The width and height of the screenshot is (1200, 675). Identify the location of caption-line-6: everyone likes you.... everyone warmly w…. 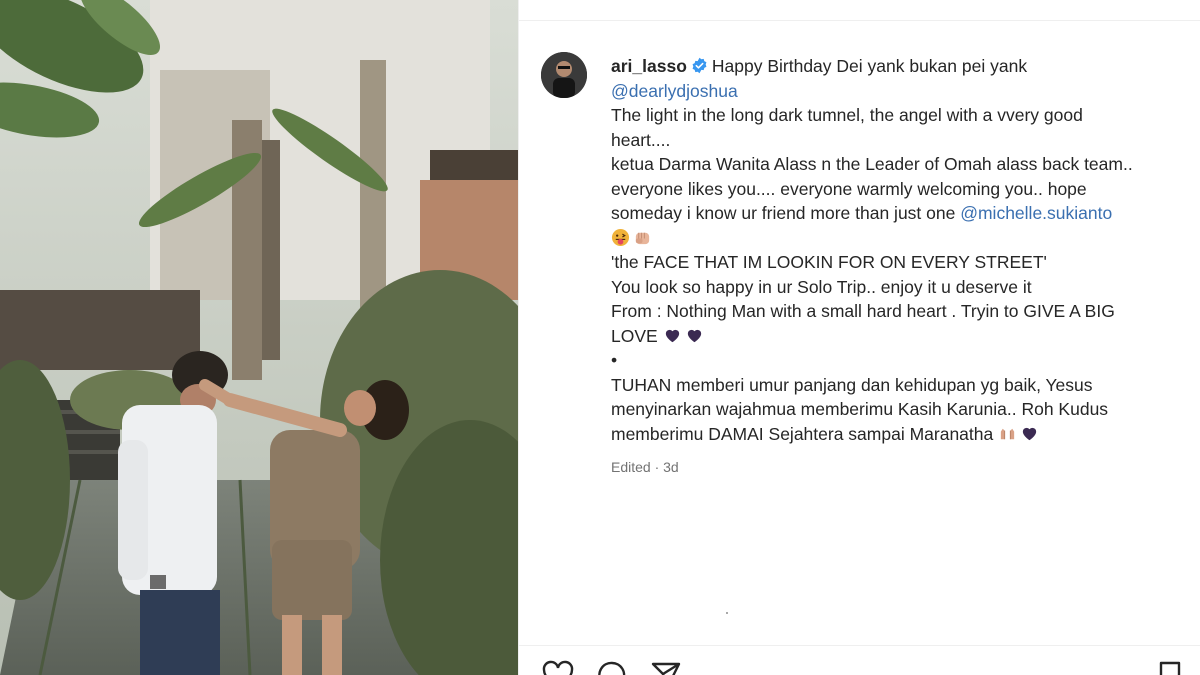
(849, 188).